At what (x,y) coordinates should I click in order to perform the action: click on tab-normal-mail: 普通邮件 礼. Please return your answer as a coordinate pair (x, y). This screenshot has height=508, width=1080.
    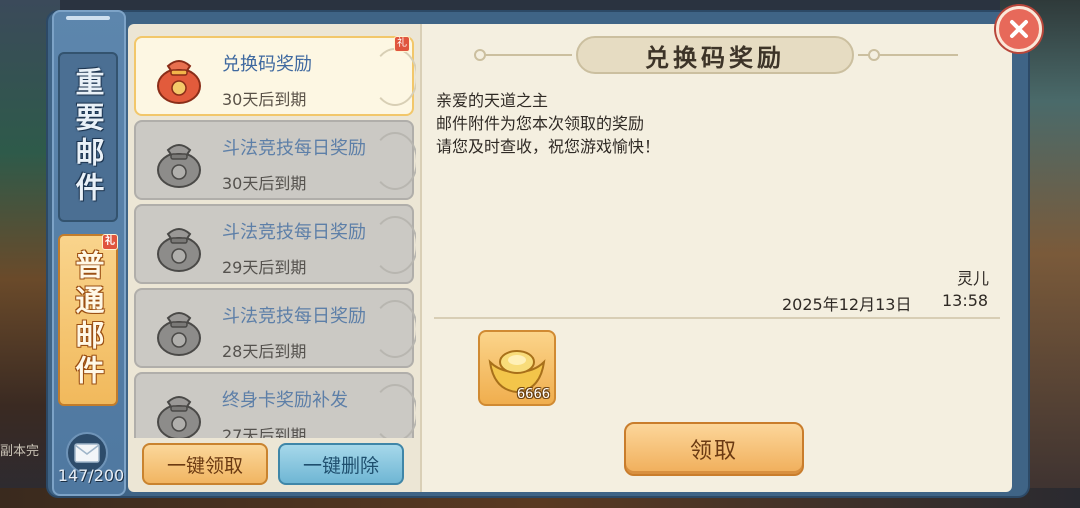
    Looking at the image, I should click on (88, 320).